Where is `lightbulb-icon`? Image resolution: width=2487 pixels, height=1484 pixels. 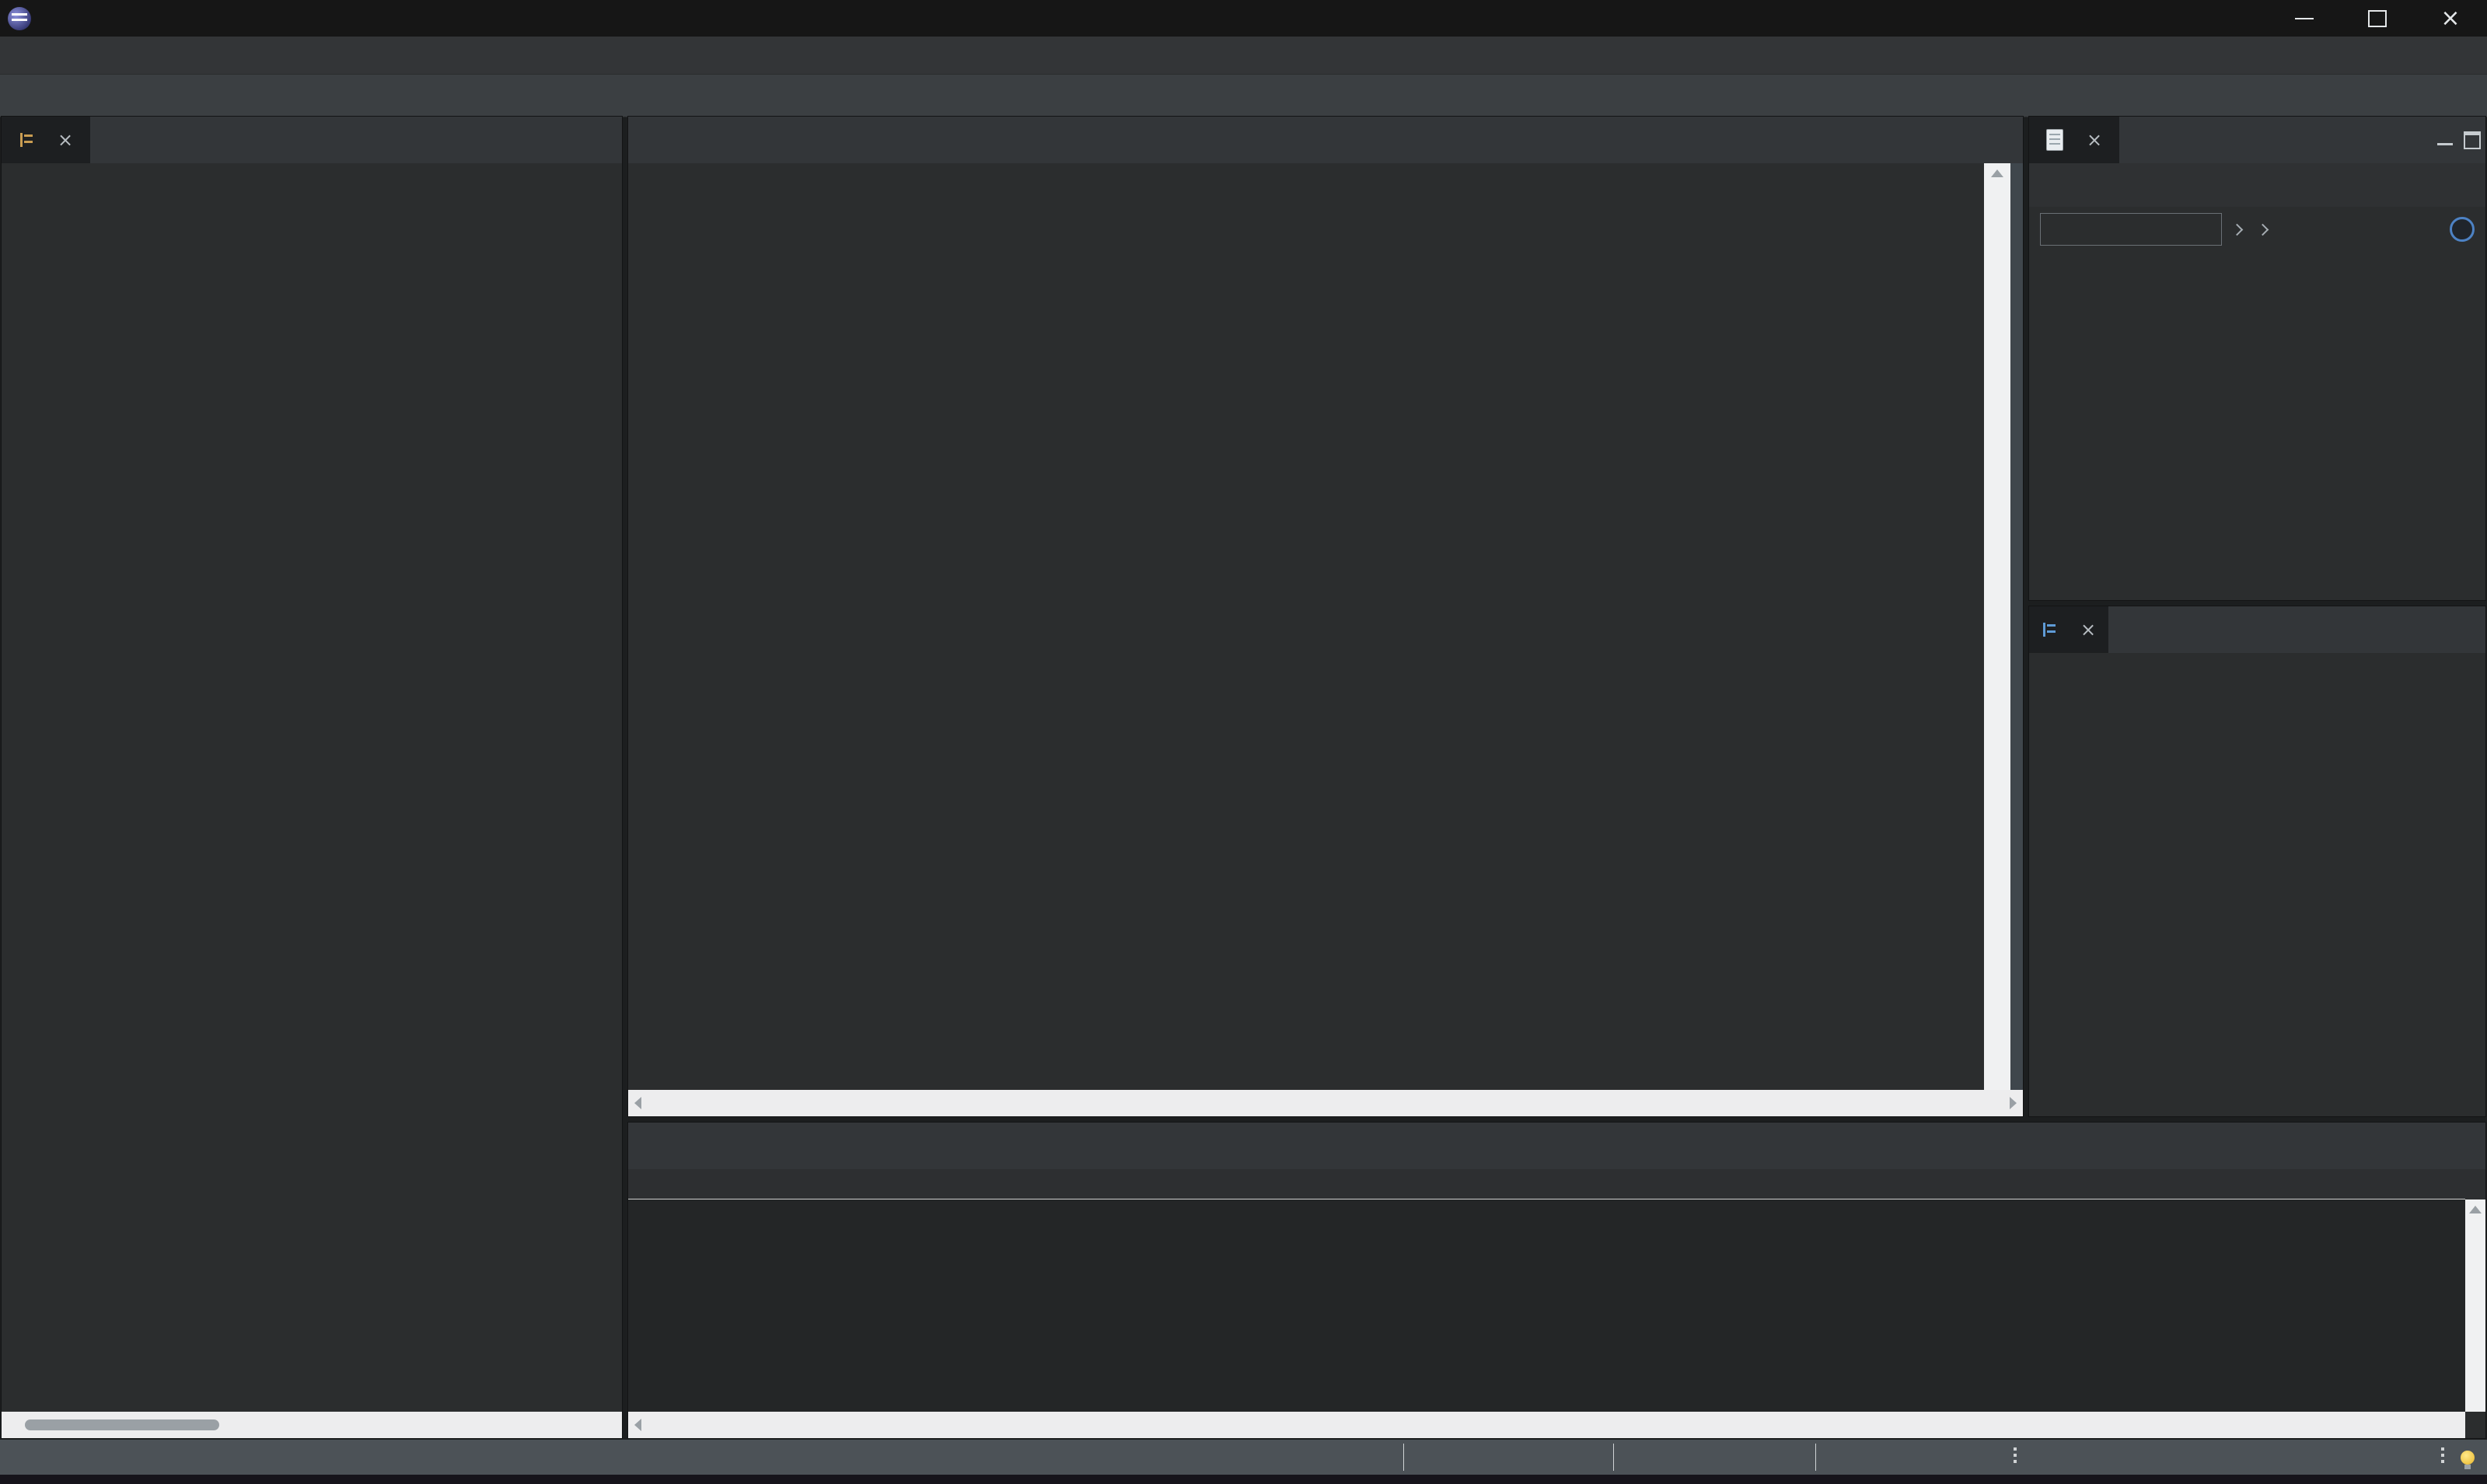 lightbulb-icon is located at coordinates (2468, 1459).